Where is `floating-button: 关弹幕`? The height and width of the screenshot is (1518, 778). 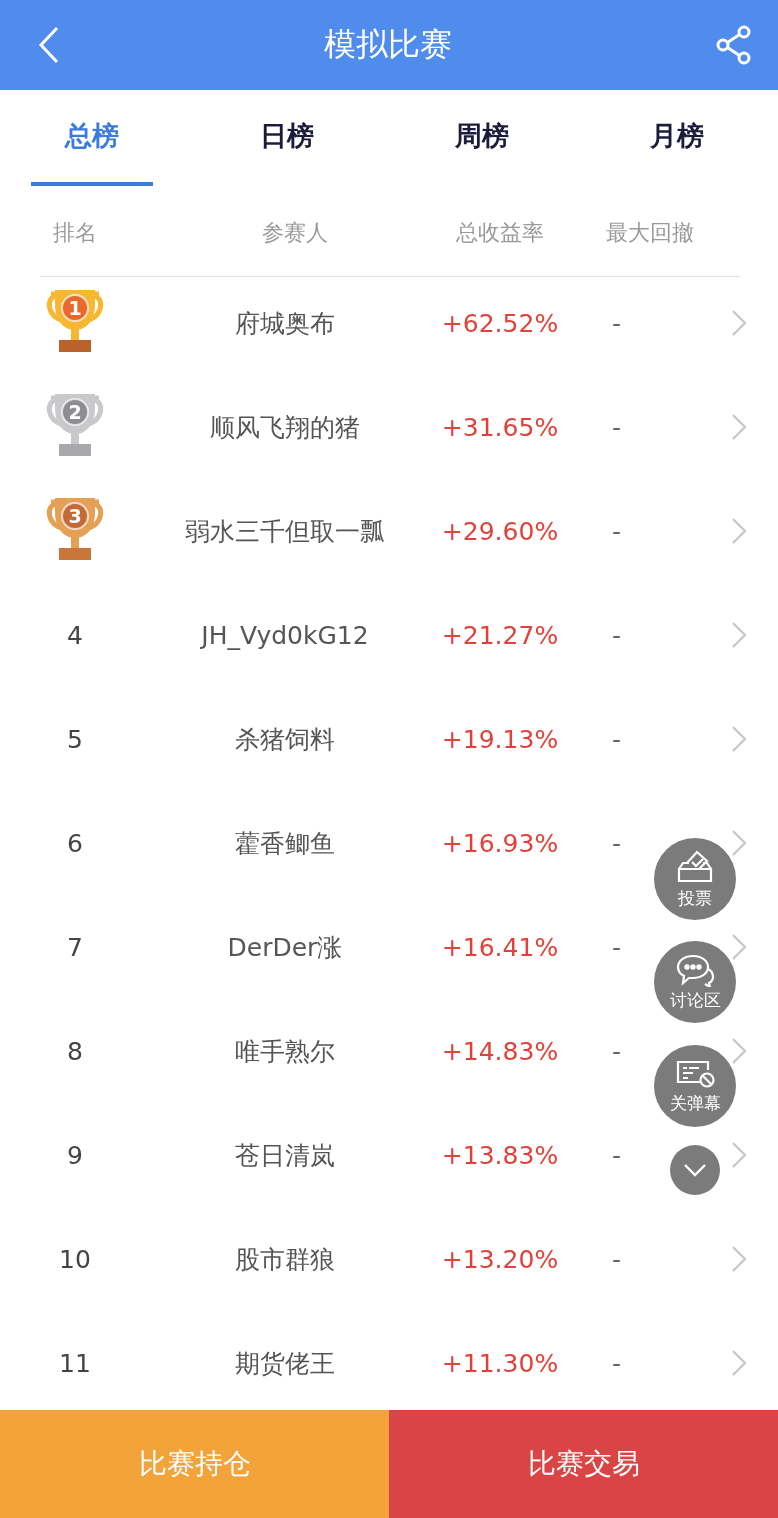
floating-button: 关弹幕 is located at coordinates (695, 1086).